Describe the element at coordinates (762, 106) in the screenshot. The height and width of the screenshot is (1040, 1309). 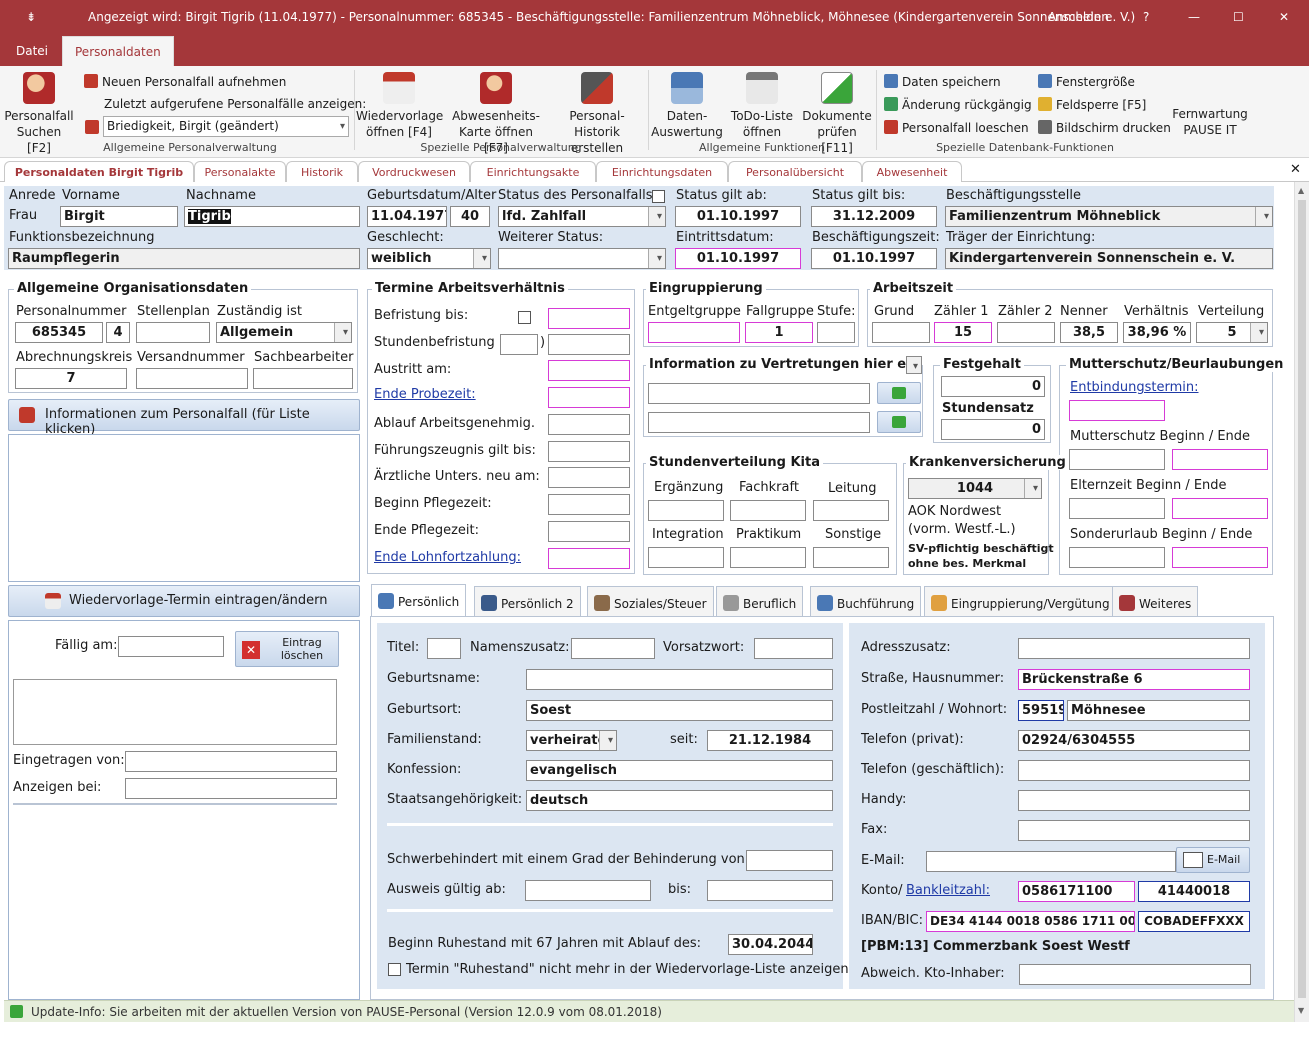
I see `todo-liste-button: ToDo-Liste öffnen` at that location.